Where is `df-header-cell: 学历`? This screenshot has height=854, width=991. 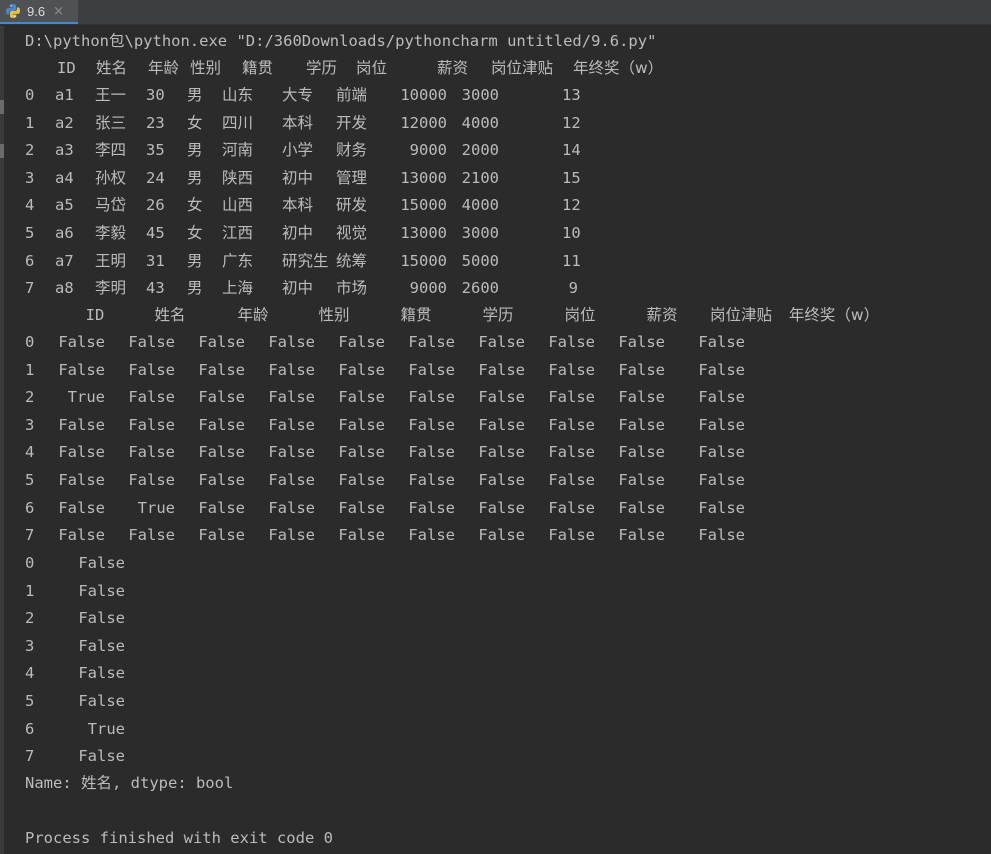 df-header-cell: 学历 is located at coordinates (322, 68).